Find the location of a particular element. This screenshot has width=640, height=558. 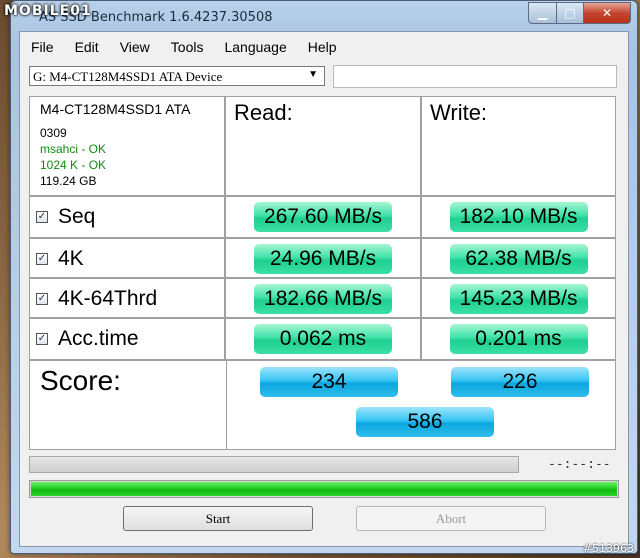

menu-tools: Tools is located at coordinates (187, 47).